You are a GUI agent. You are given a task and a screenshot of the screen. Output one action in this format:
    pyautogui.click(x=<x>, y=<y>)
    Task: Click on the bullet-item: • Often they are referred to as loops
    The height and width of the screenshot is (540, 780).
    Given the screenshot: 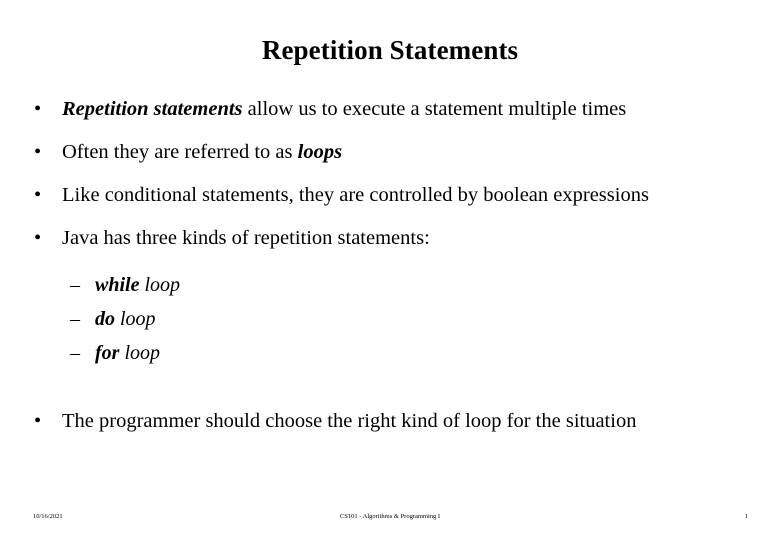 What is the action you would take?
    pyautogui.click(x=390, y=152)
    